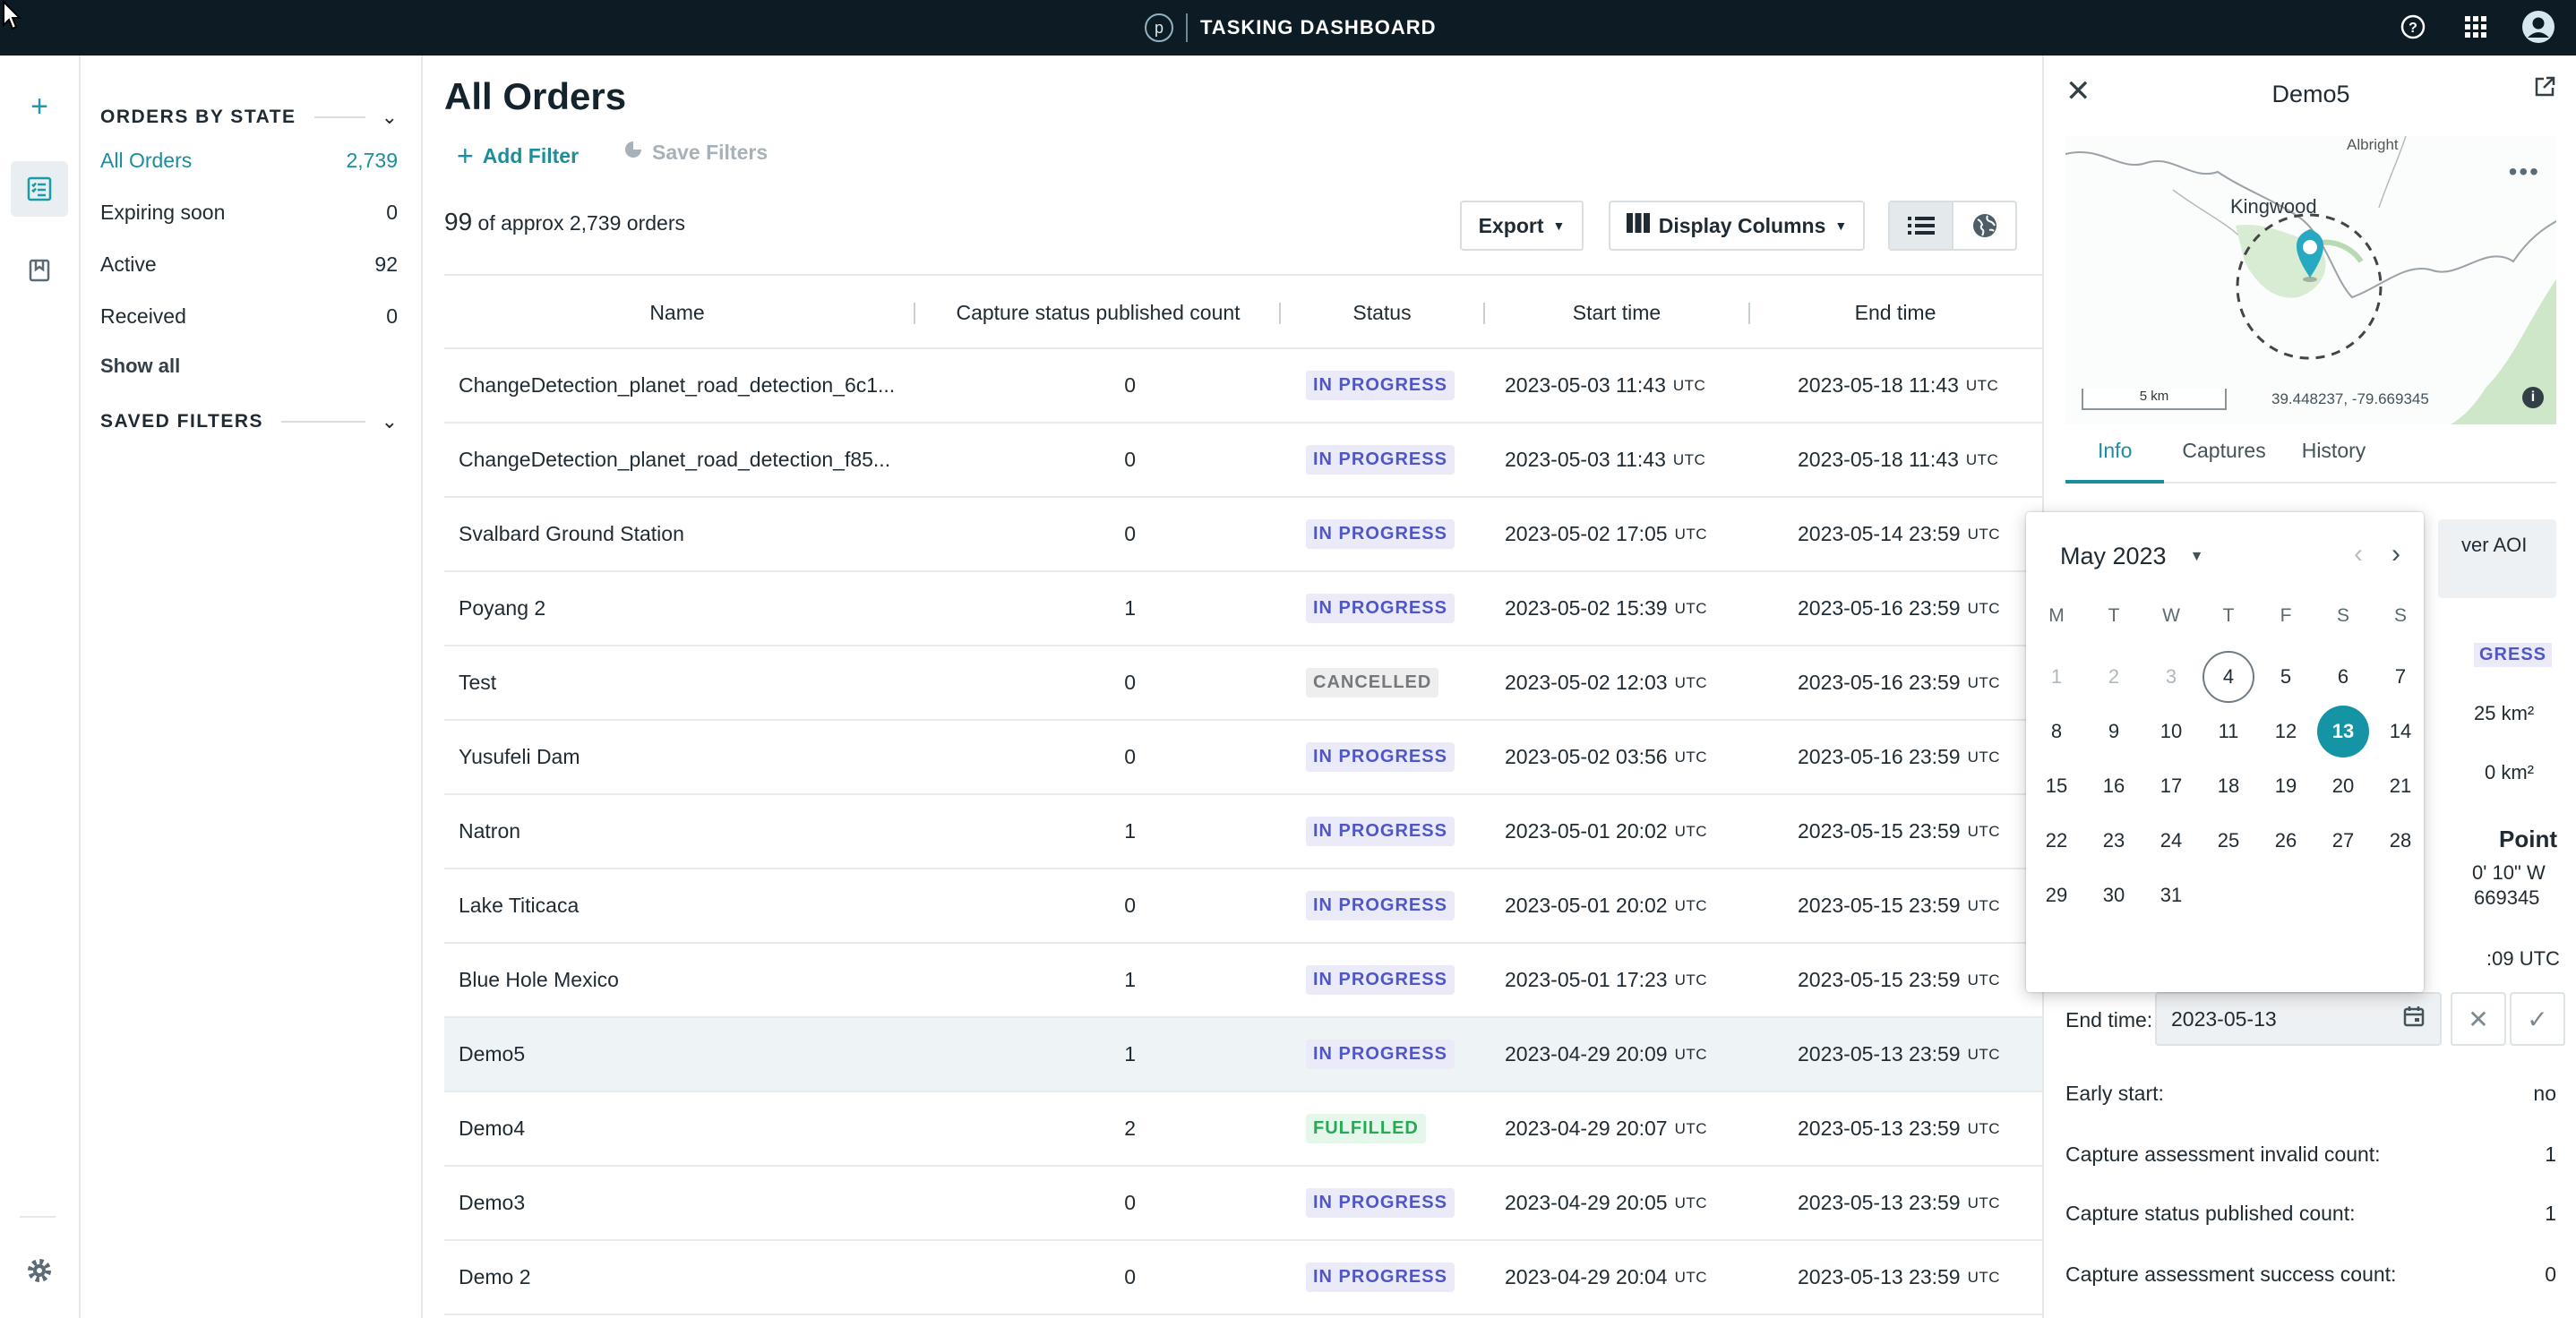  I want to click on next-month-icon: ›, so click(2395, 554).